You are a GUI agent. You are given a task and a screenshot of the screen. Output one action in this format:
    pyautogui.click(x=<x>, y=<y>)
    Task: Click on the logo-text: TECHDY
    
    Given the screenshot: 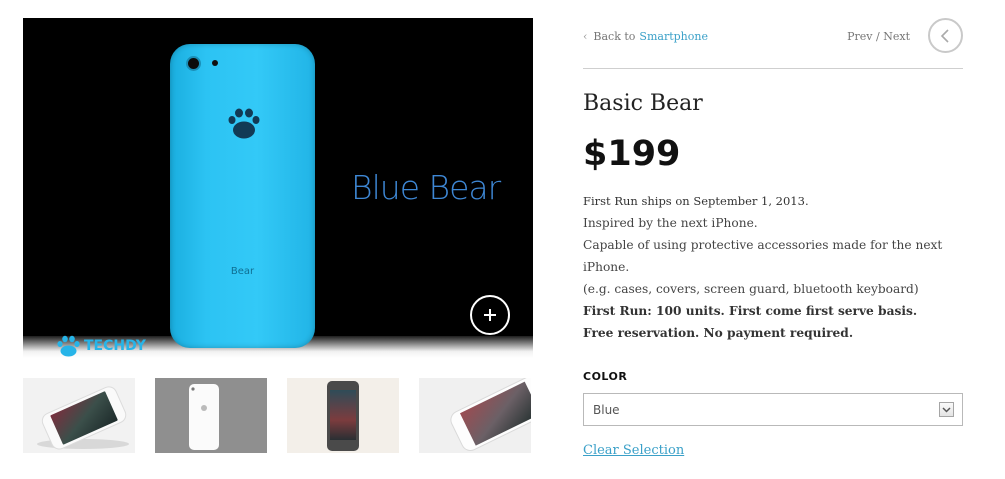 What is the action you would take?
    pyautogui.click(x=115, y=346)
    